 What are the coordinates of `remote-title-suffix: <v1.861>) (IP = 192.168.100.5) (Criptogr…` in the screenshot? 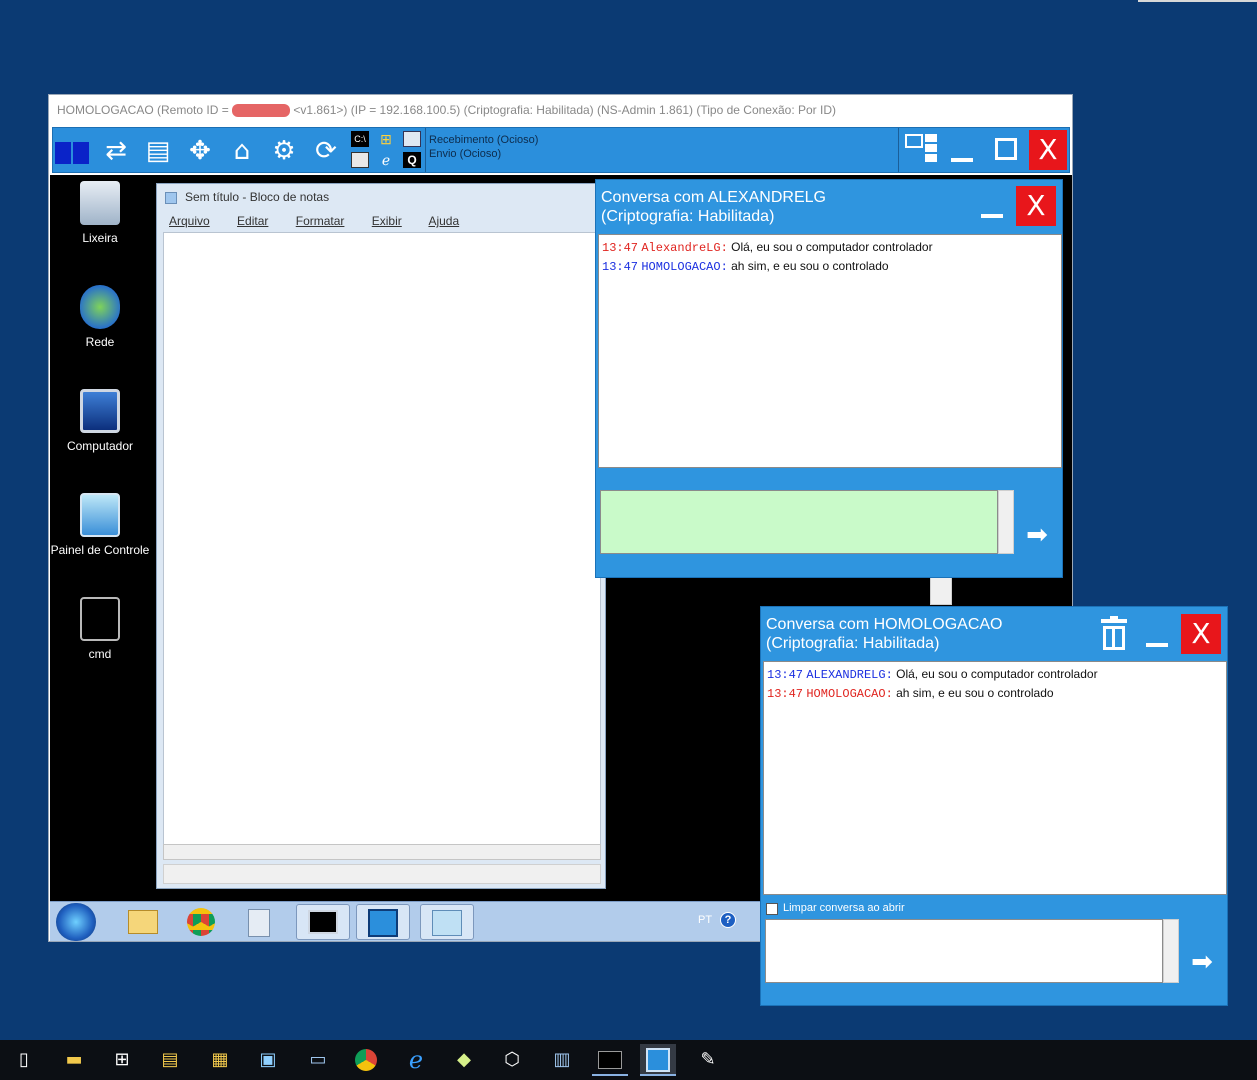 It's located at (563, 110).